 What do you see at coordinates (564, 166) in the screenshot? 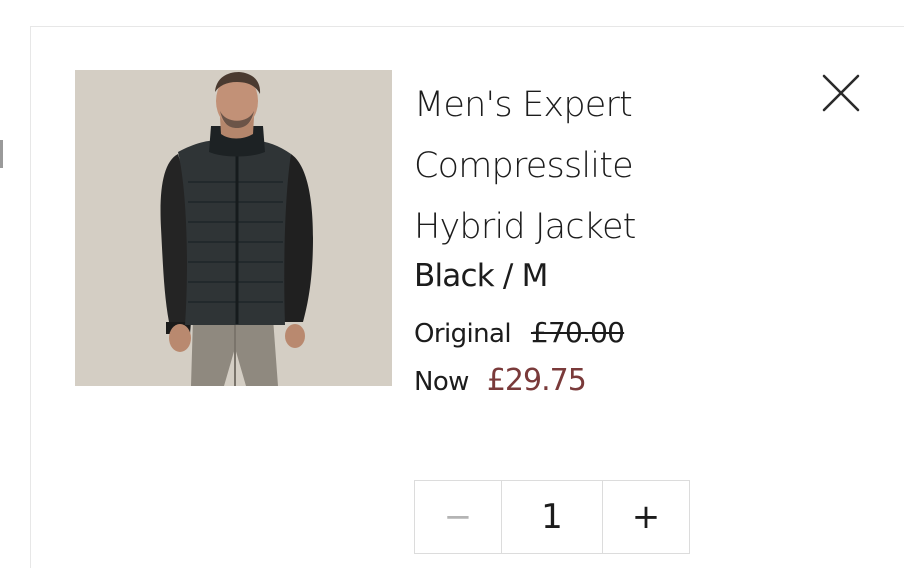
I see `product-title: Men's Expert Compresslite Hybrid Jacket` at bounding box center [564, 166].